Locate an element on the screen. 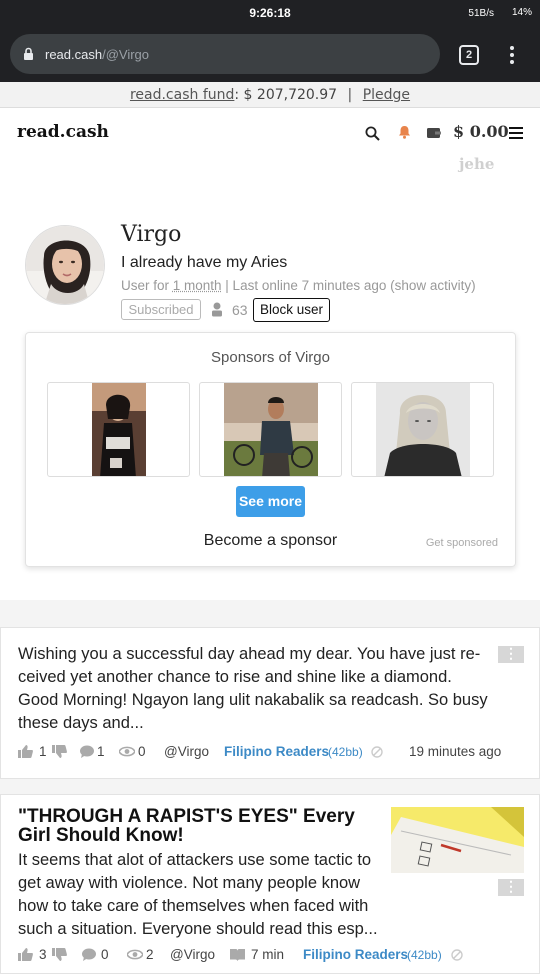  post-thumbnail is located at coordinates (457, 840).